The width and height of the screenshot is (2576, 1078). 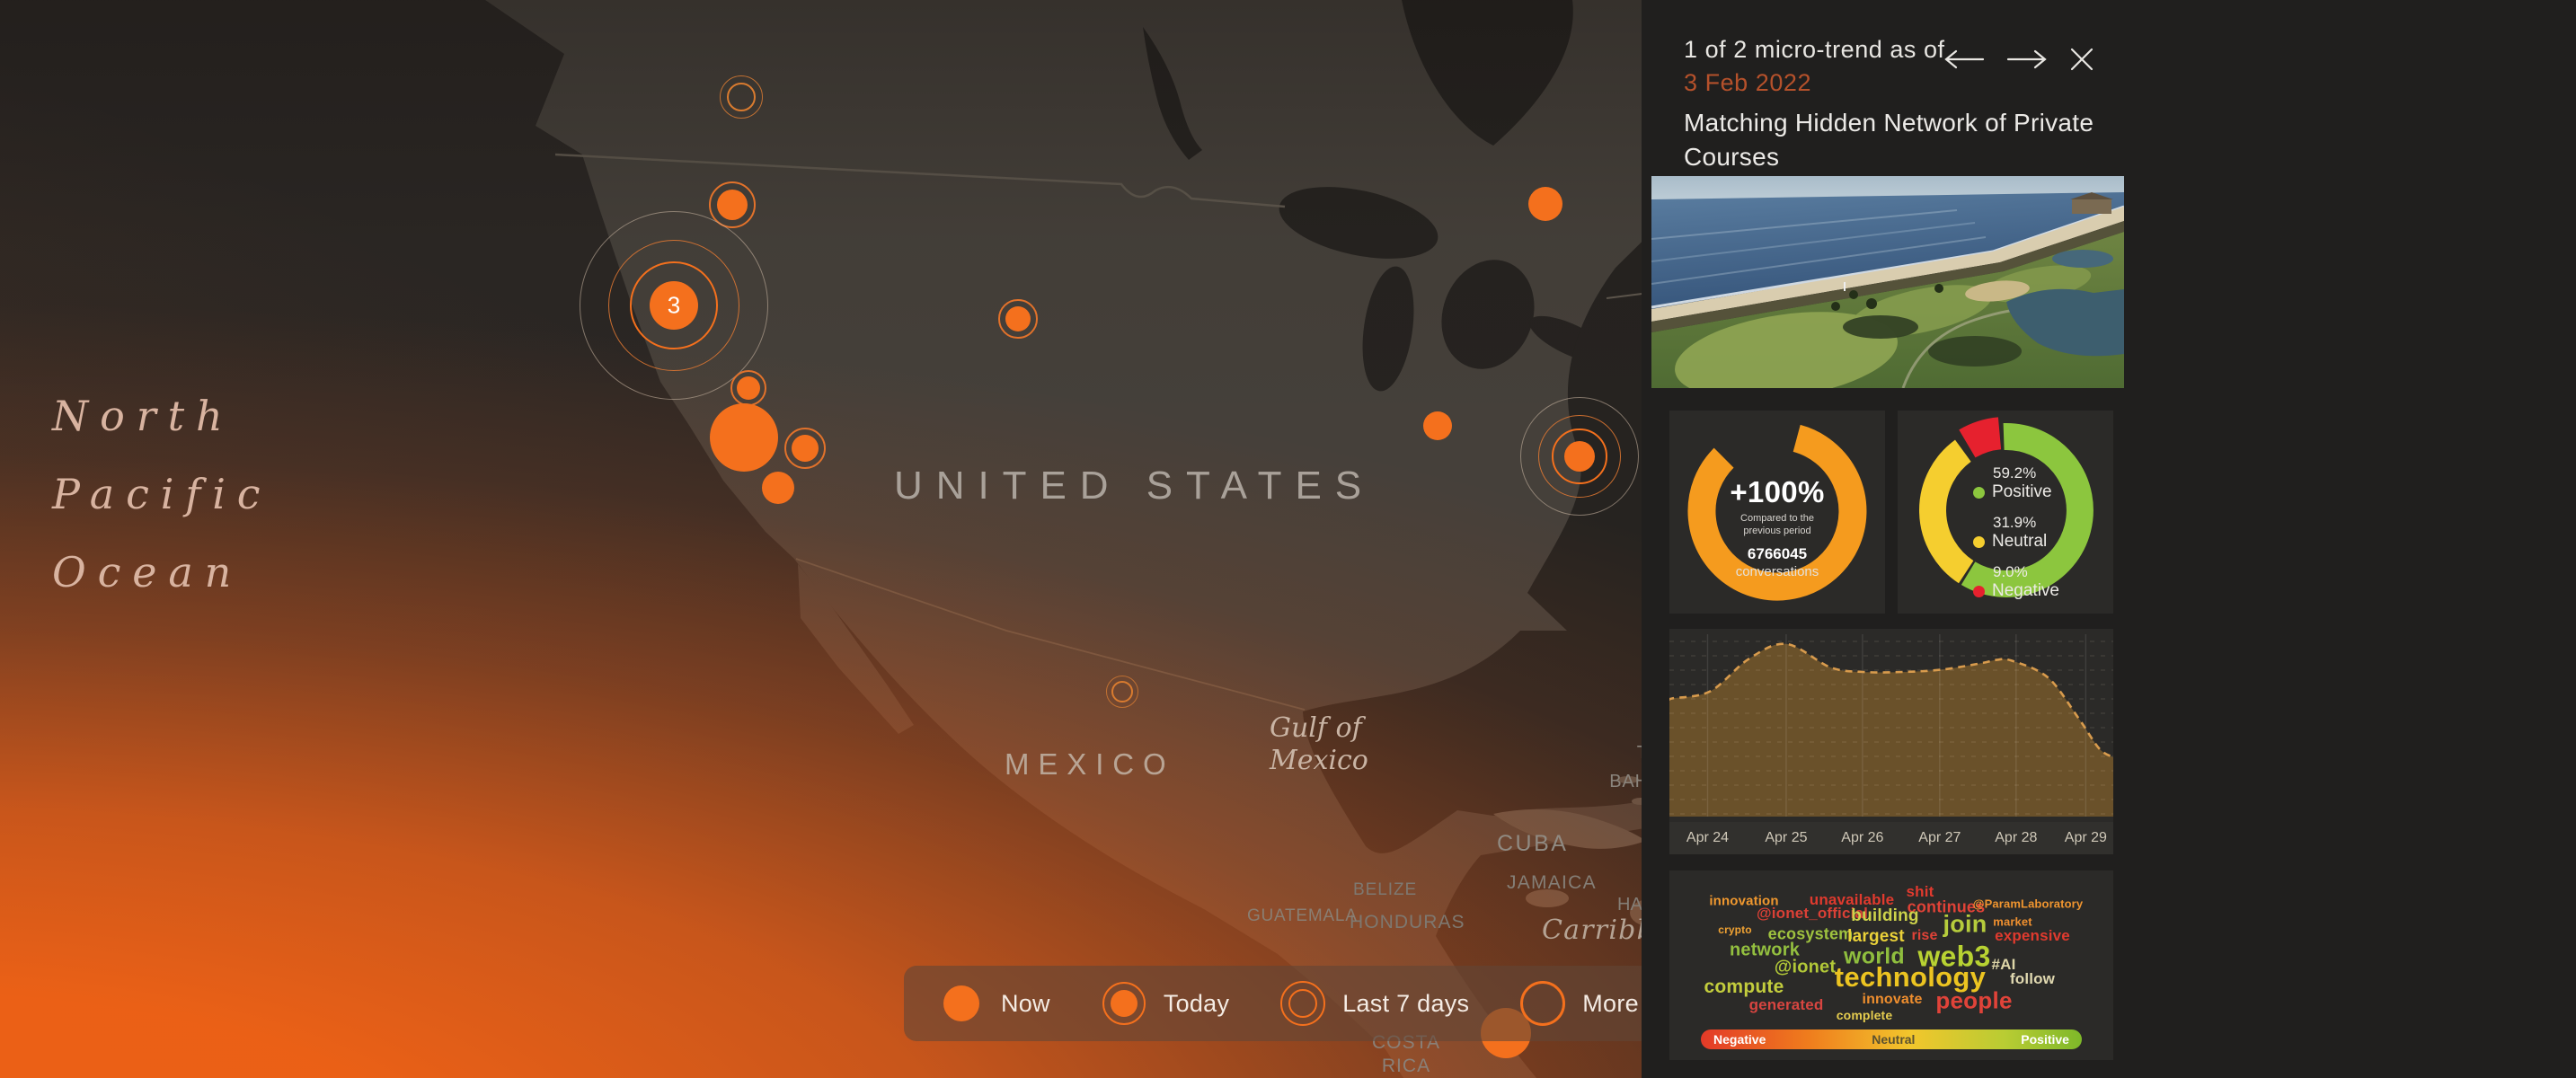 I want to click on x-tick-label: Apr 24, so click(x=1708, y=837).